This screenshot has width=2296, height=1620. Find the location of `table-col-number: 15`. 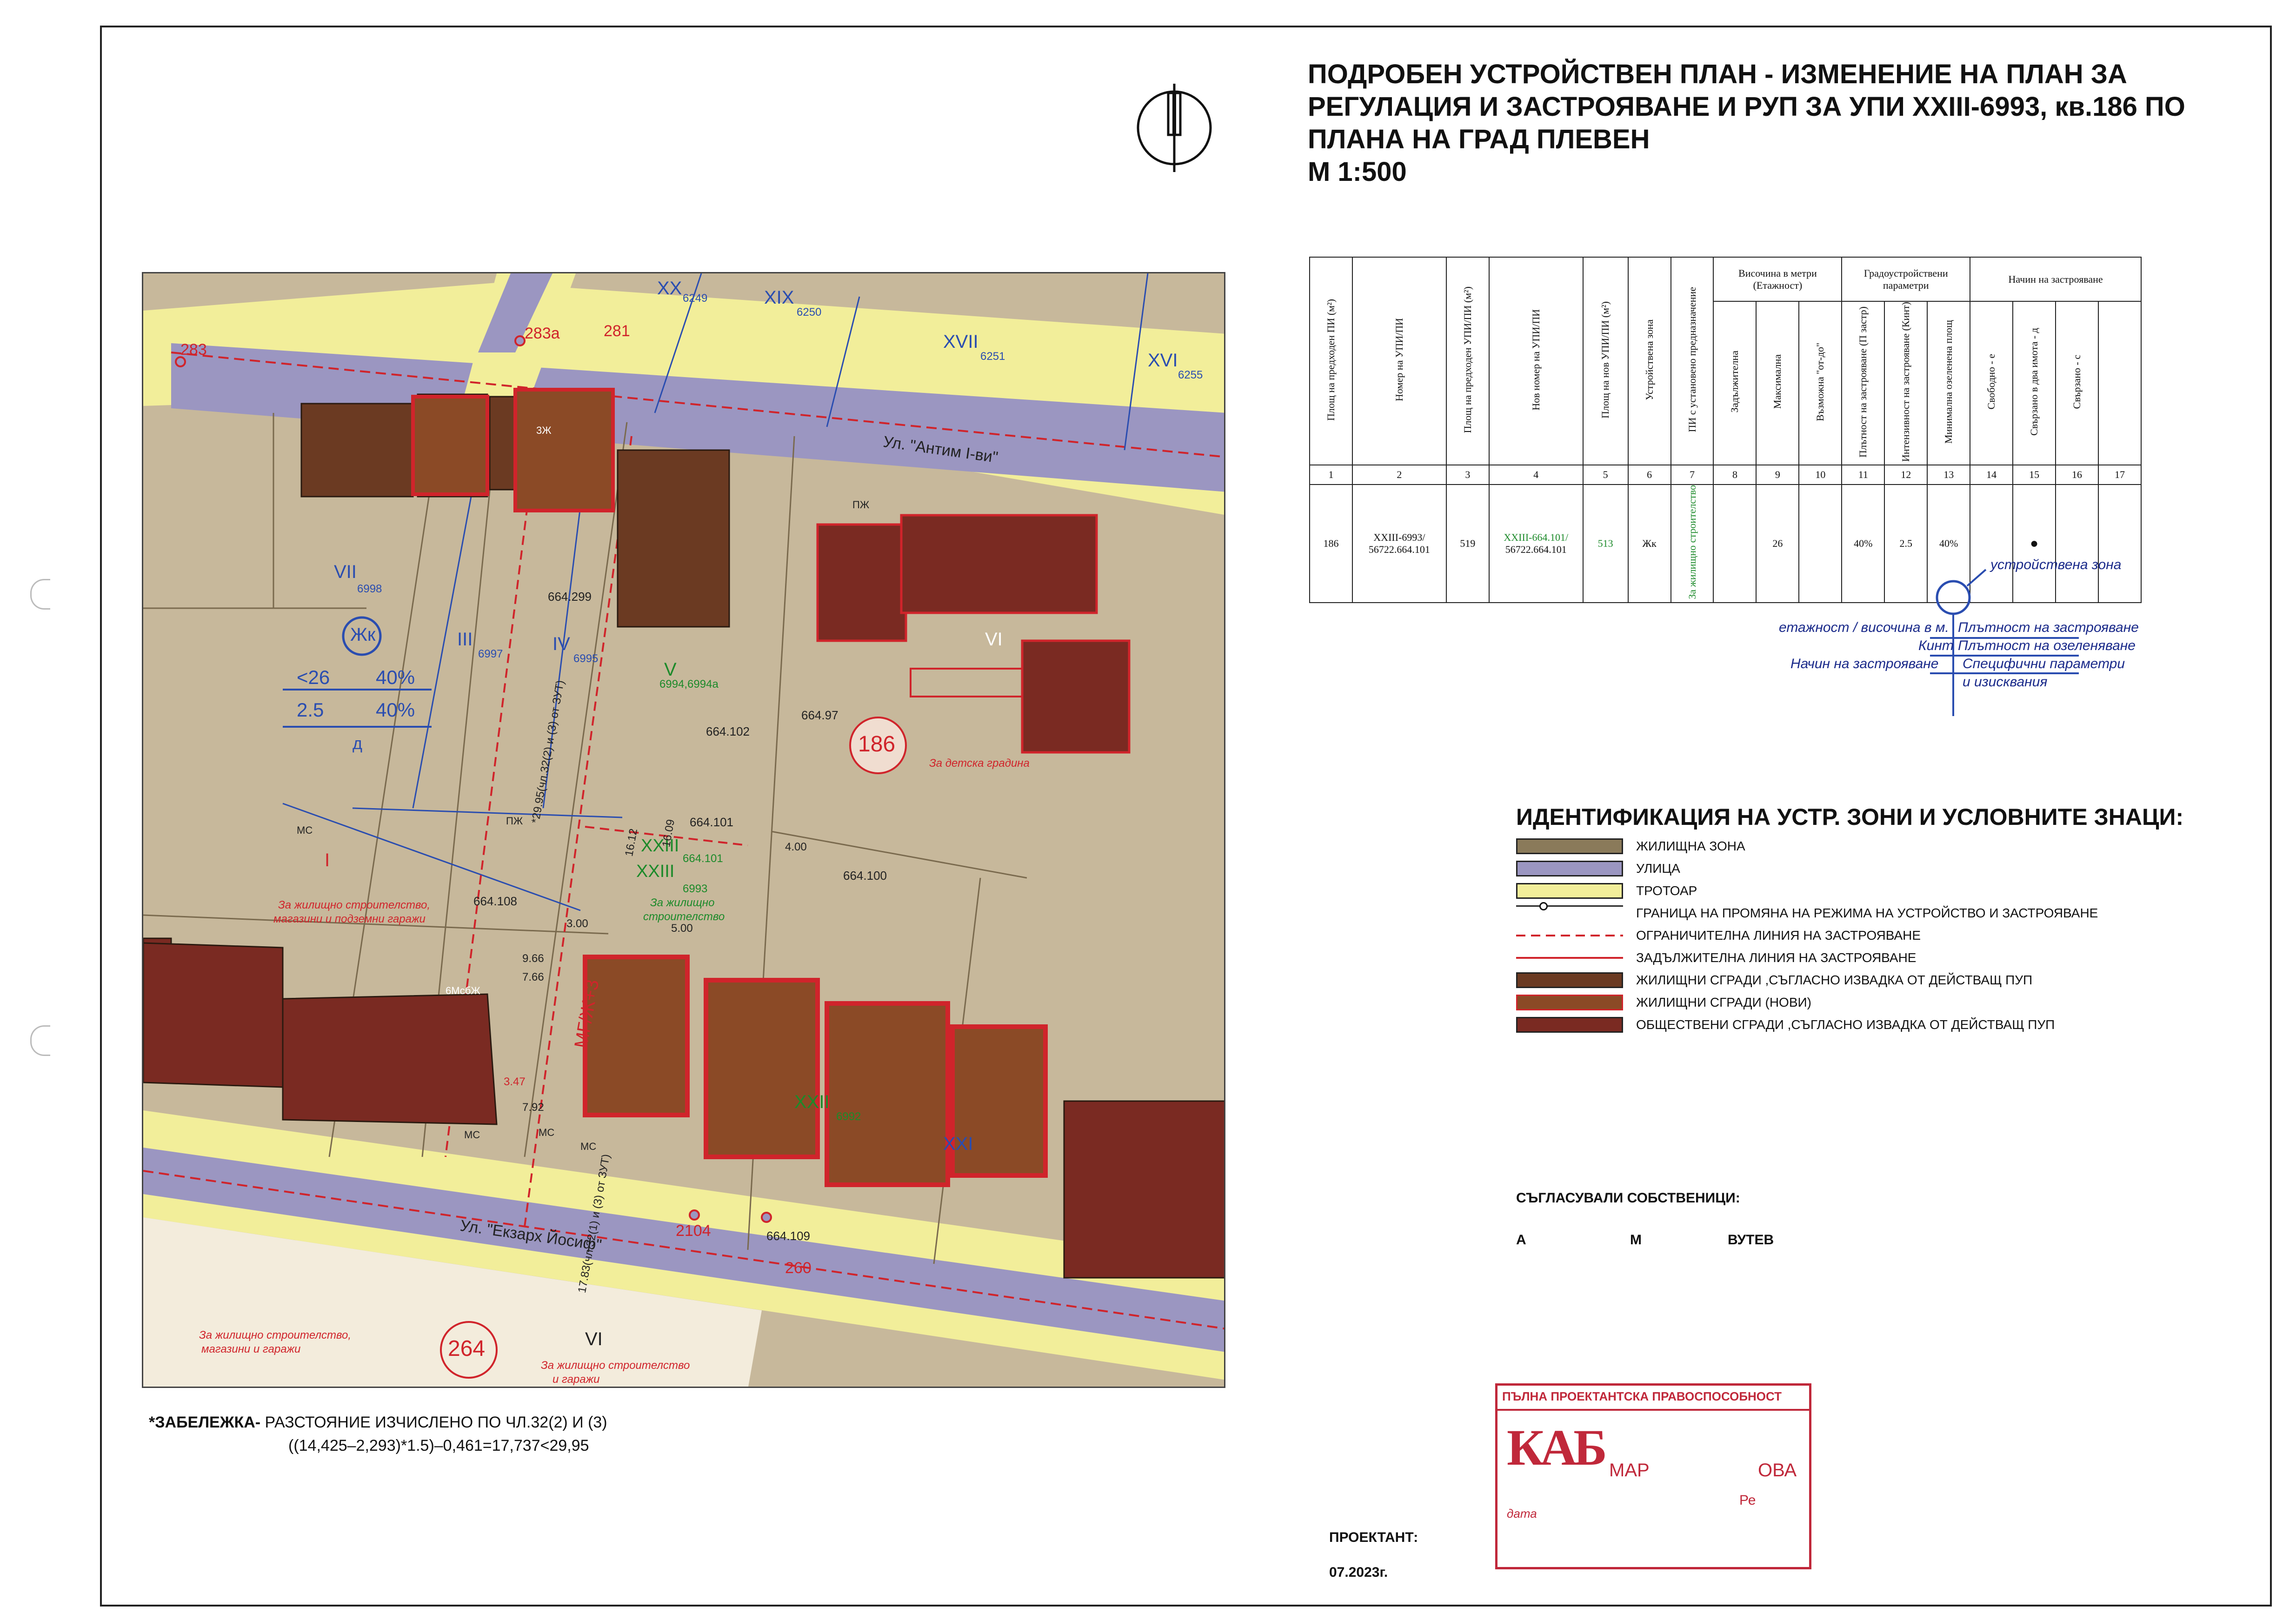

table-col-number: 15 is located at coordinates (2034, 475).